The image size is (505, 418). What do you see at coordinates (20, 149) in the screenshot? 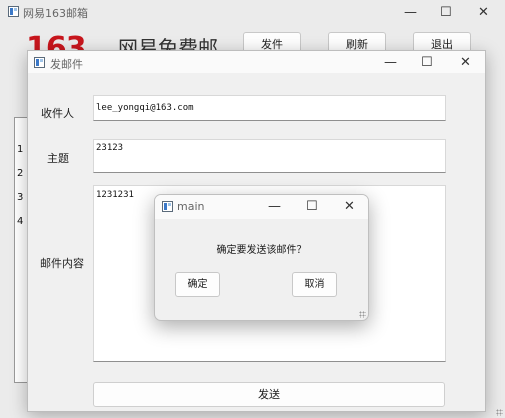
I see `row-number-1: 1` at bounding box center [20, 149].